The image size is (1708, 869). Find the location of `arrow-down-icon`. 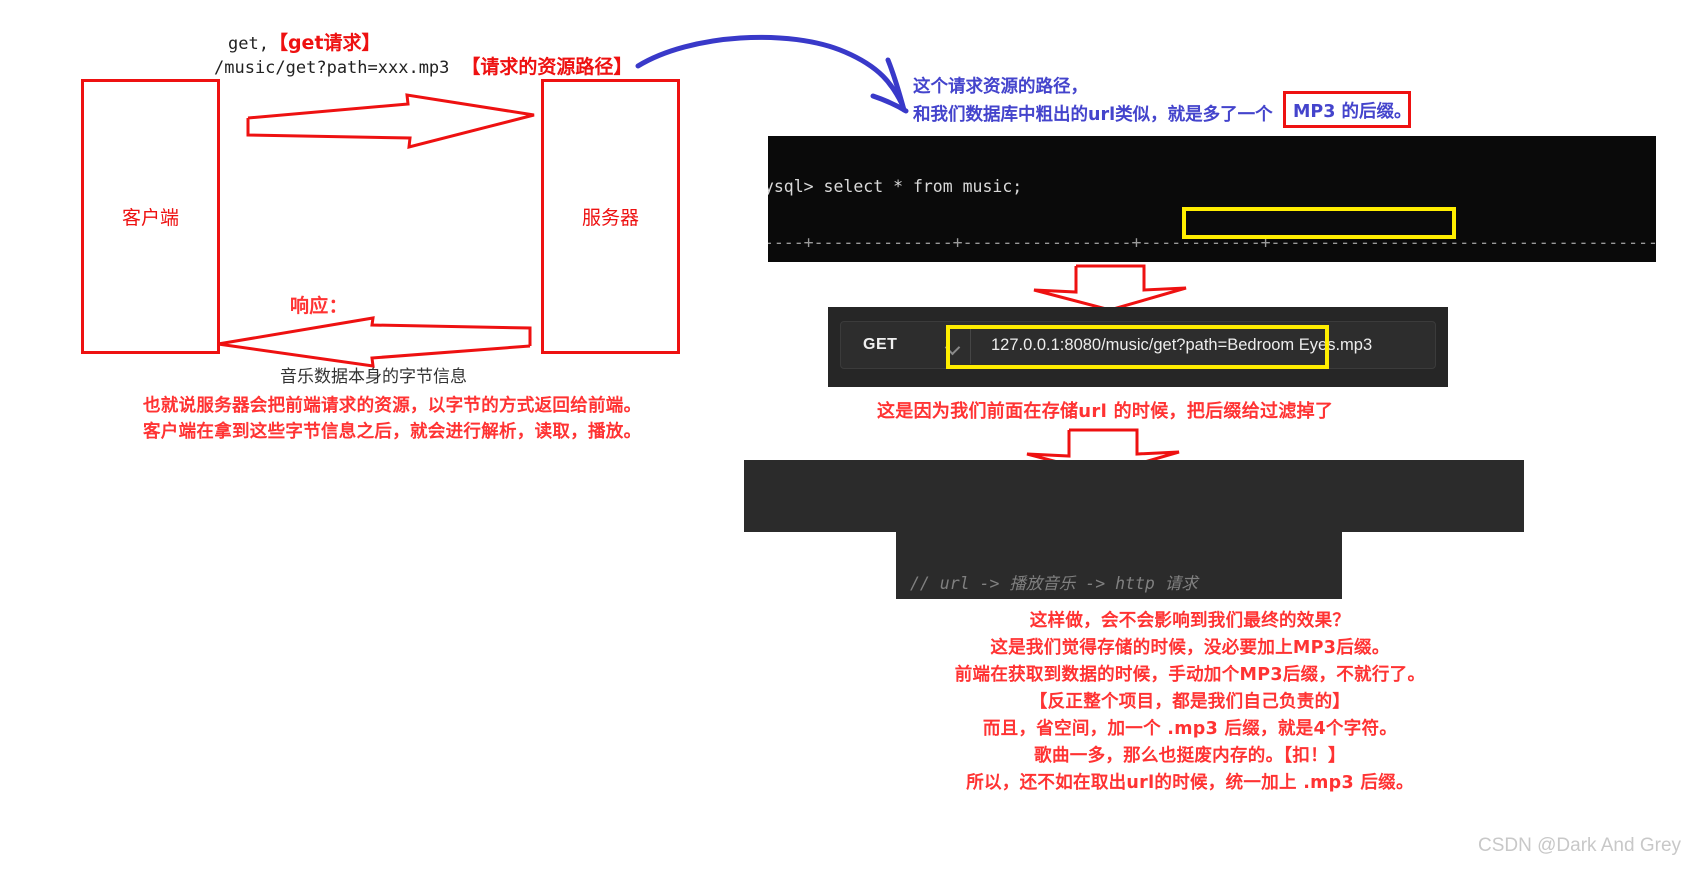

arrow-down-icon is located at coordinates (1110, 288).